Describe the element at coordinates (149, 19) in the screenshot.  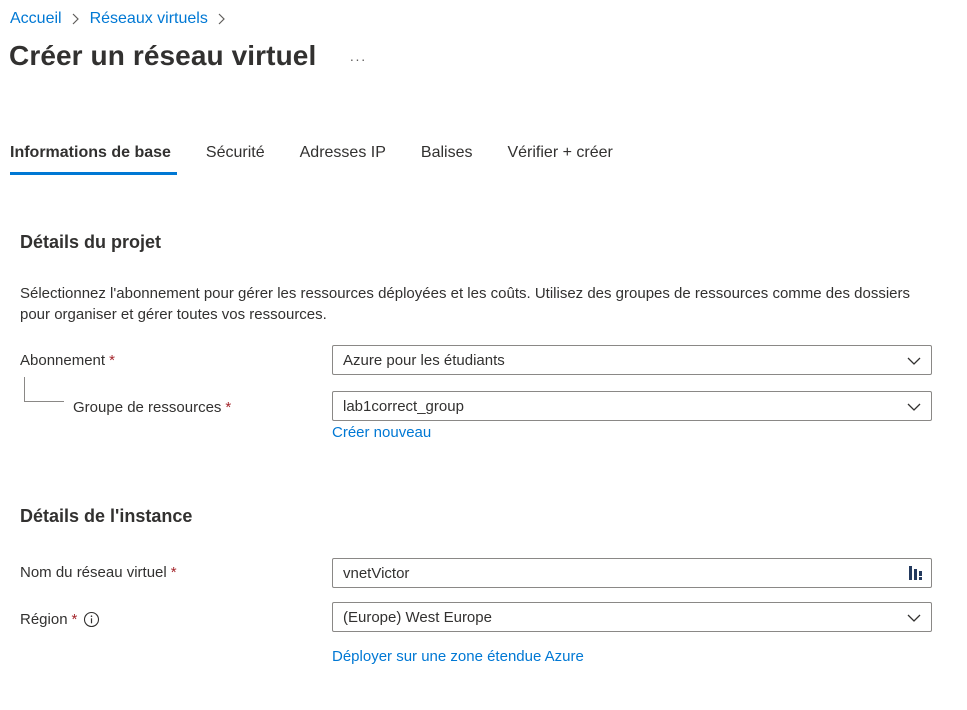
I see `breadcrumb-virtual-networks-link: Réseaux virtuels` at that location.